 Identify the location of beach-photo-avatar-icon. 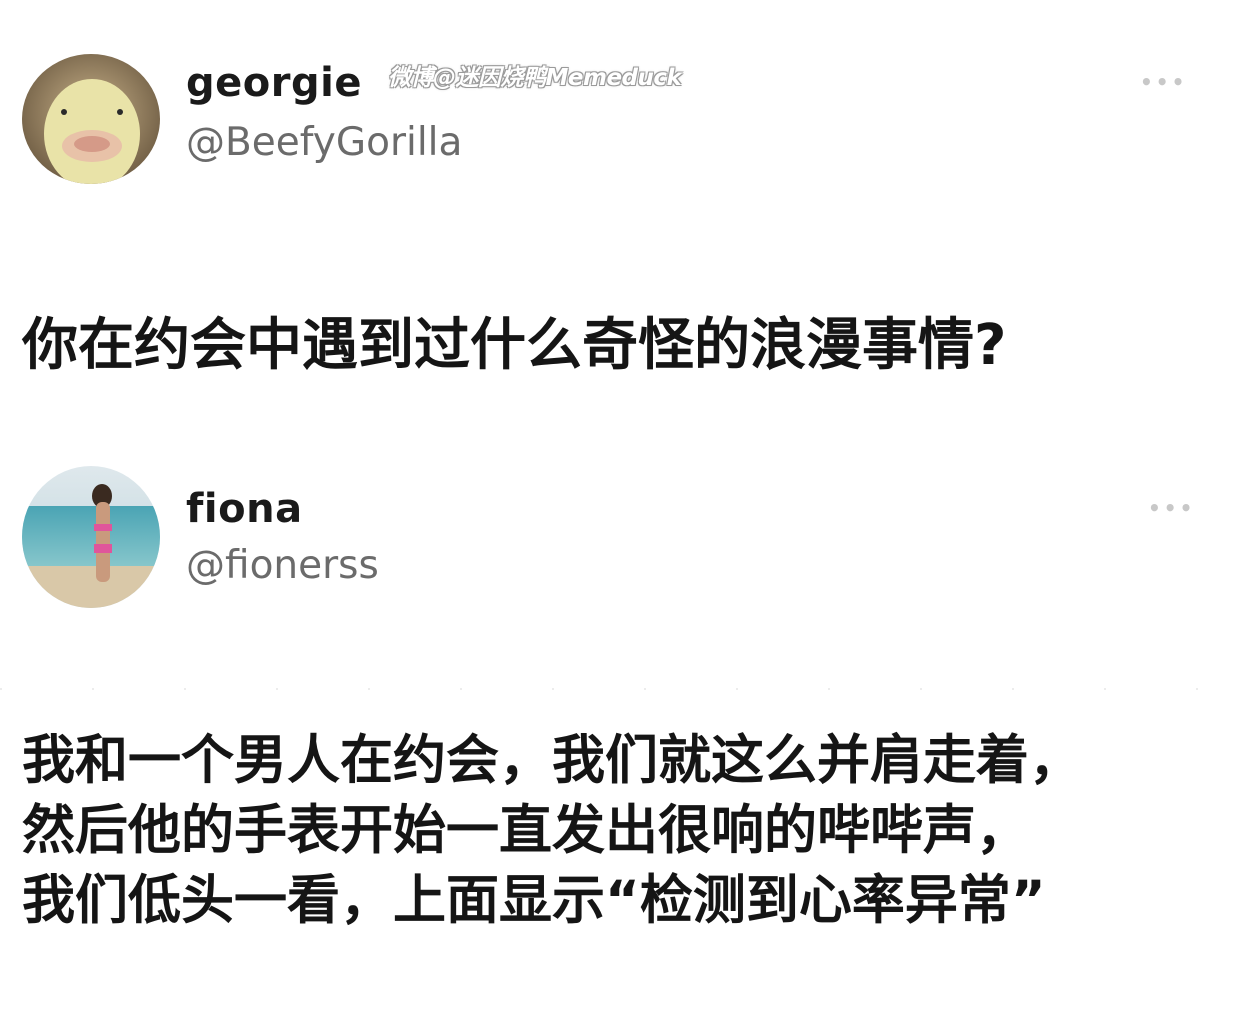
(91, 537).